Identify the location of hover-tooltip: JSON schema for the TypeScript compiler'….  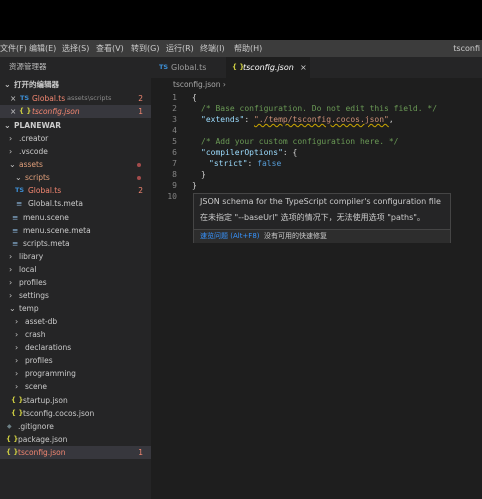
(322, 218).